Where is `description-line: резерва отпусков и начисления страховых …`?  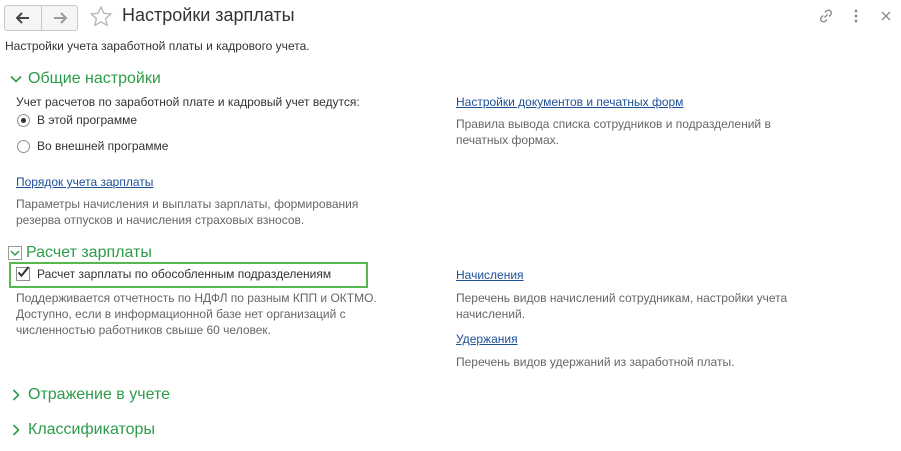 description-line: резерва отпусков и начисления страховых … is located at coordinates (160, 220).